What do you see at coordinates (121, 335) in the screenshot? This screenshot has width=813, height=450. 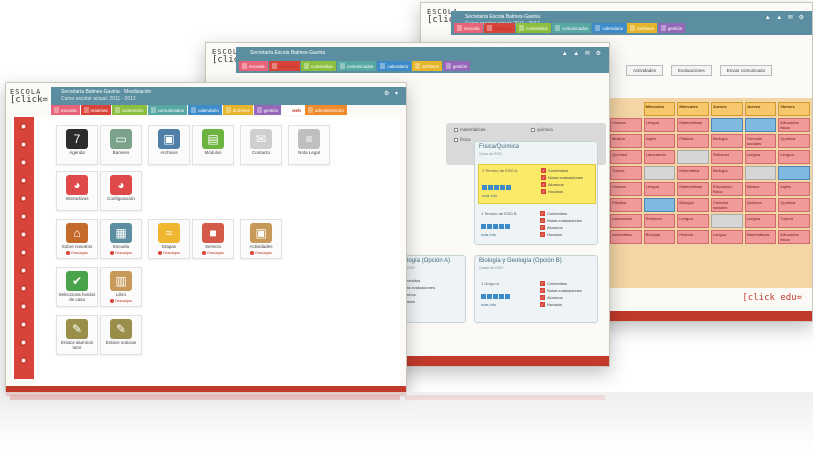 I see `module-tile: ✎ Enlace noticias` at bounding box center [121, 335].